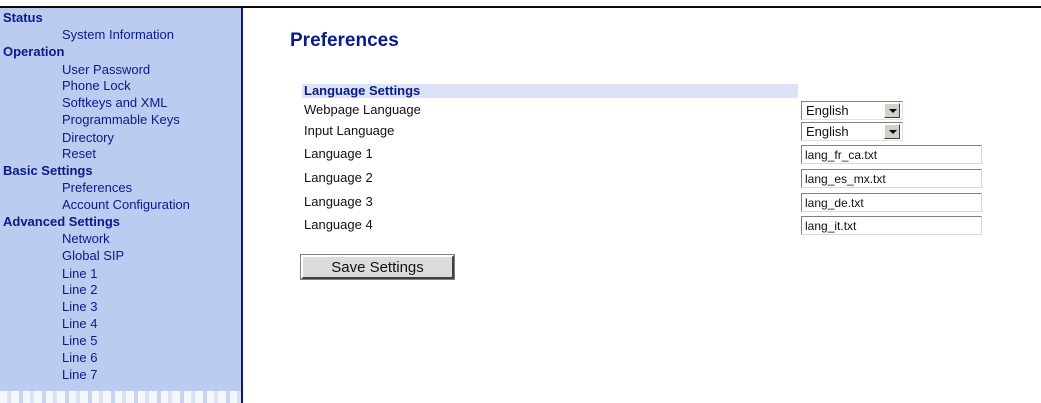  What do you see at coordinates (79, 358) in the screenshot?
I see `sidebar-item-line-6: Line 6` at bounding box center [79, 358].